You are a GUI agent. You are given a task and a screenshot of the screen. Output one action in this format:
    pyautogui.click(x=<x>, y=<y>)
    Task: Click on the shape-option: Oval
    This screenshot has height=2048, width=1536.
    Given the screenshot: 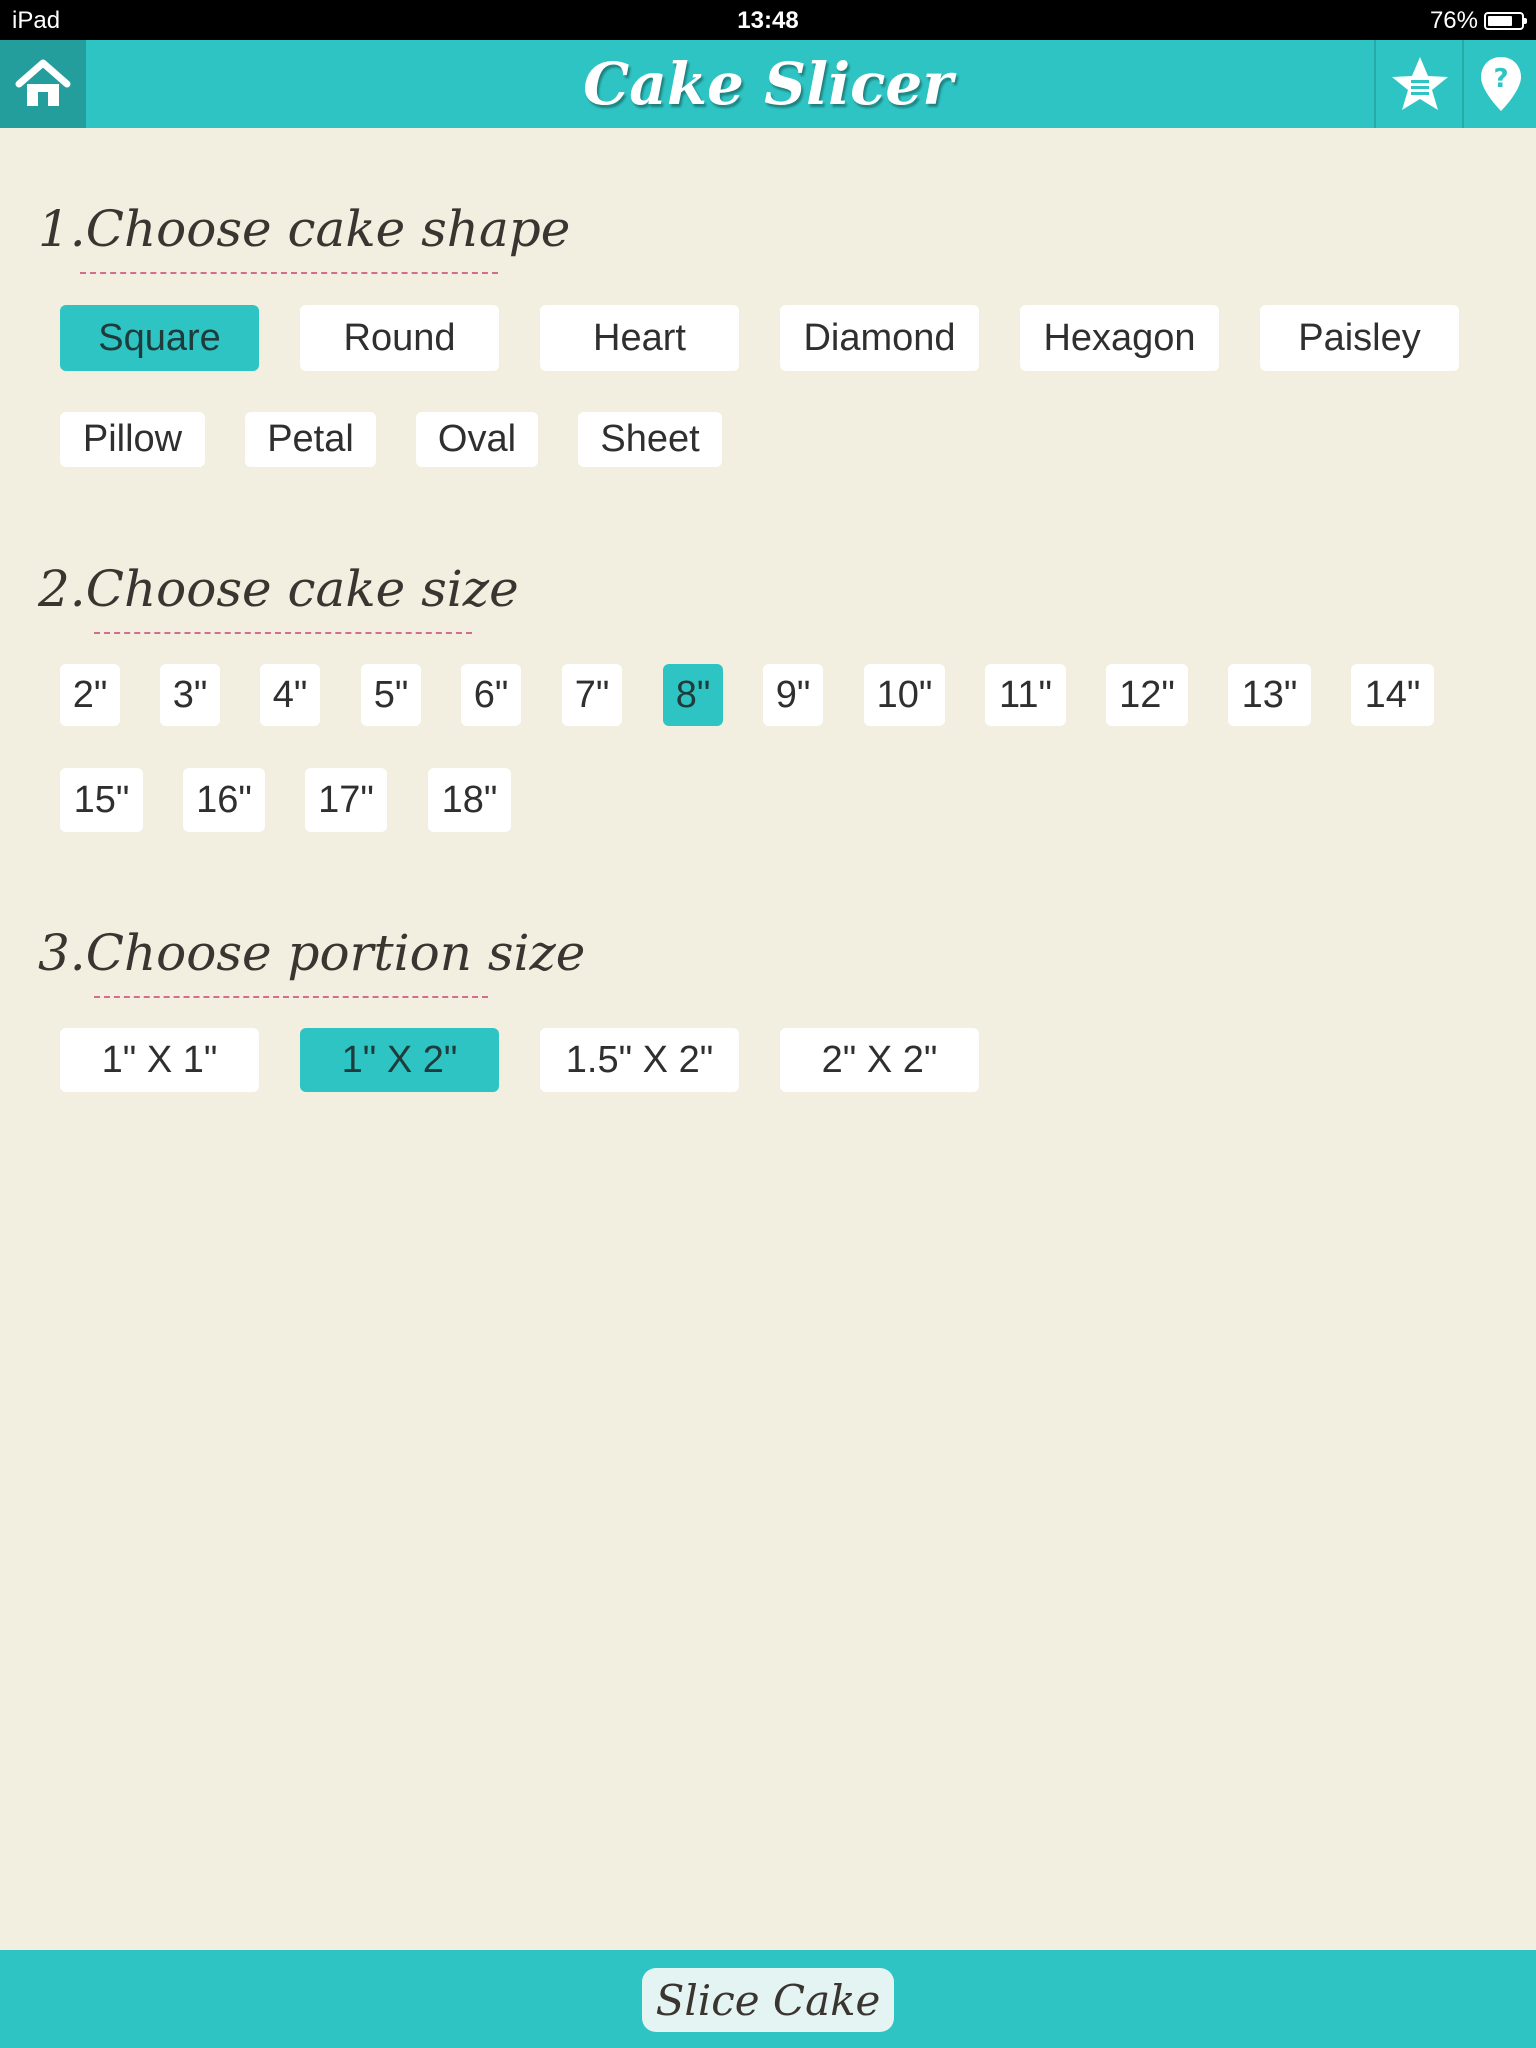 What is the action you would take?
    pyautogui.click(x=477, y=439)
    